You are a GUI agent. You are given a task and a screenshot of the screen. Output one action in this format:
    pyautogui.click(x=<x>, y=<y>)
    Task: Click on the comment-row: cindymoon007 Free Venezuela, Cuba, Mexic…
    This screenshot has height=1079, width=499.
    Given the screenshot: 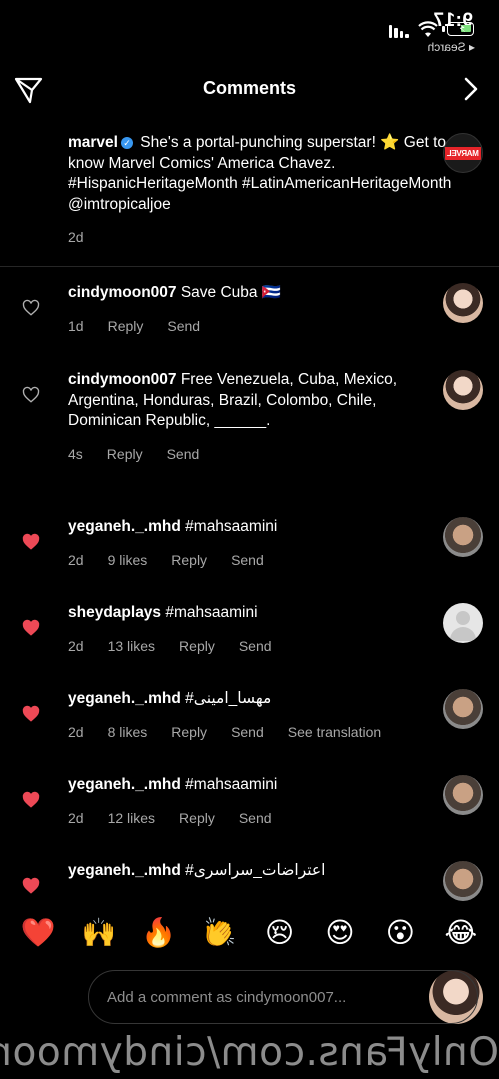 What is the action you would take?
    pyautogui.click(x=249, y=416)
    